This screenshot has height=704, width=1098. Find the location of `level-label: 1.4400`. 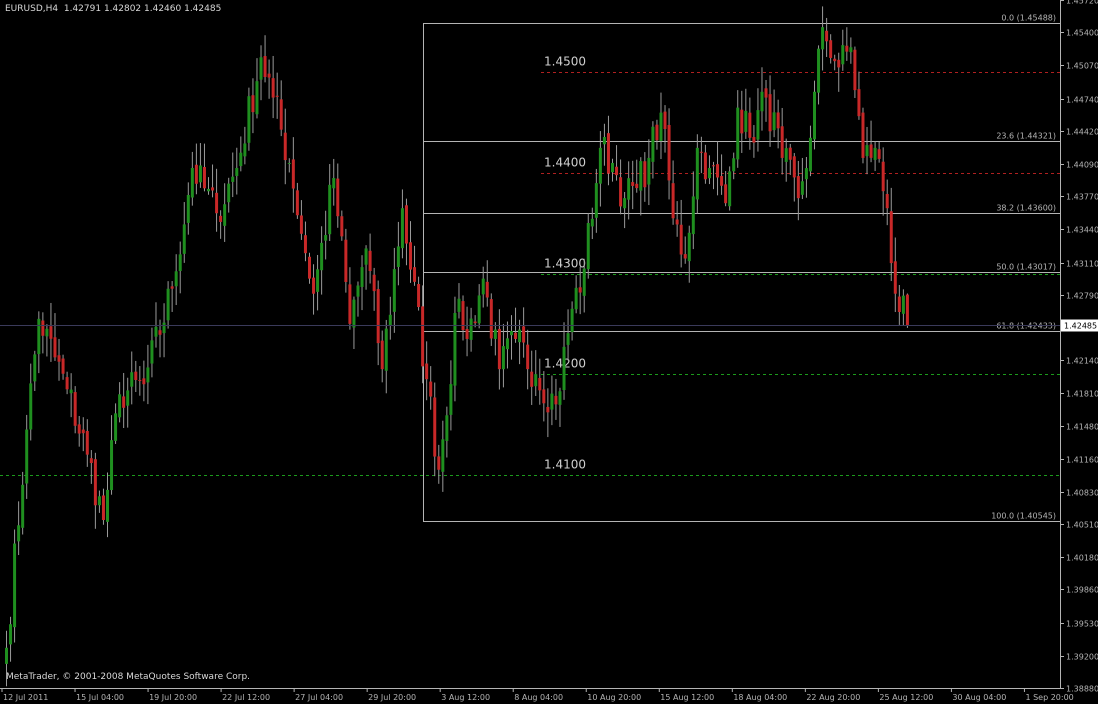

level-label: 1.4400 is located at coordinates (565, 163).